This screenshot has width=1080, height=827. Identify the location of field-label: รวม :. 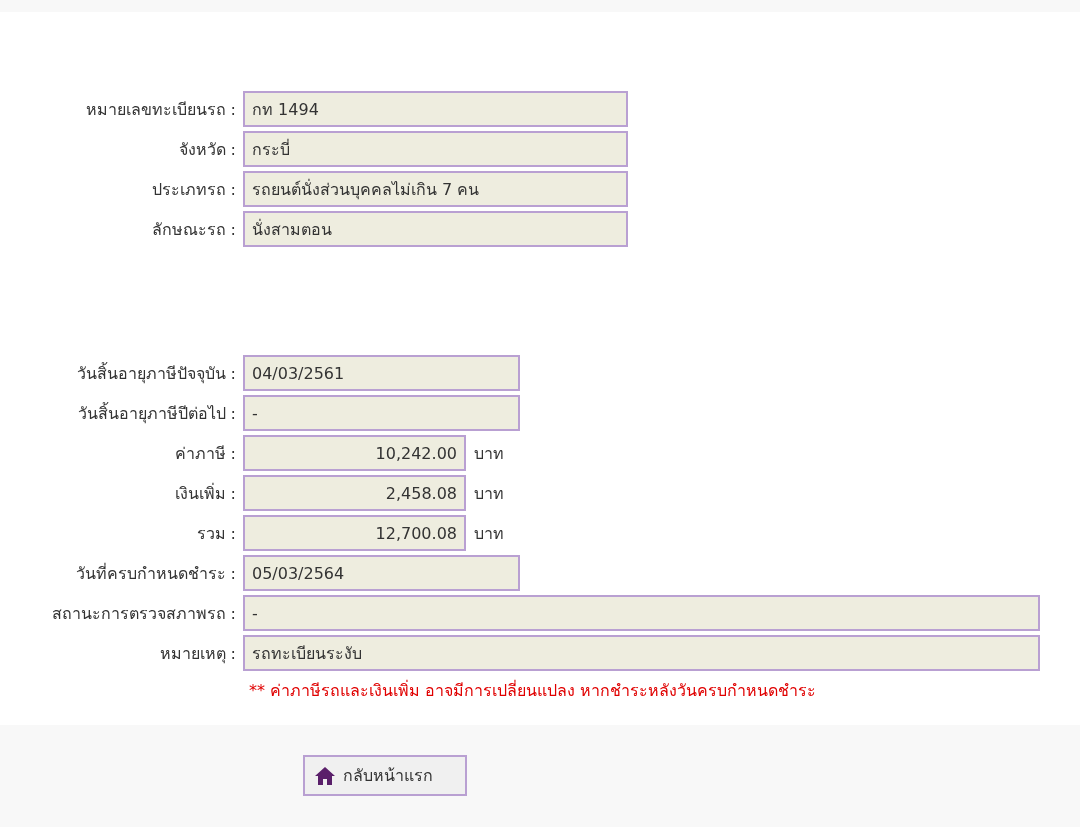
(216, 533).